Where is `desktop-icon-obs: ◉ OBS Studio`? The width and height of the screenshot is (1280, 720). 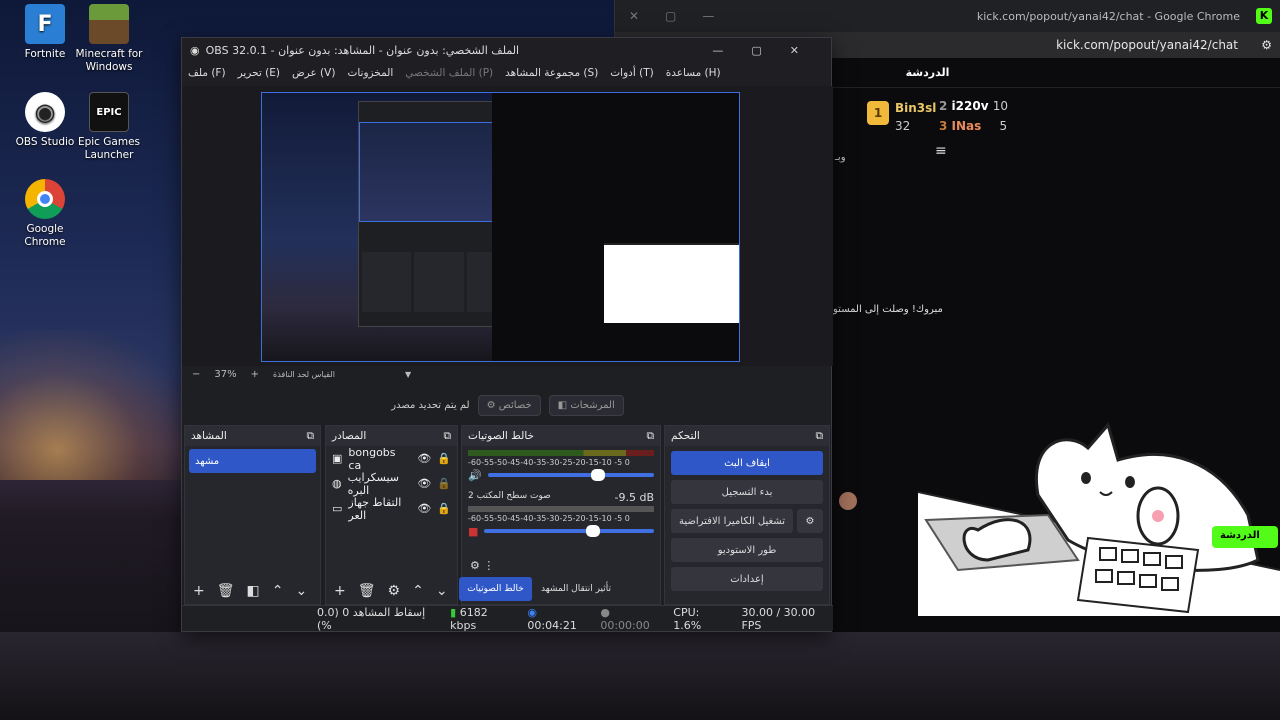 desktop-icon-obs: ◉ OBS Studio is located at coordinates (45, 120).